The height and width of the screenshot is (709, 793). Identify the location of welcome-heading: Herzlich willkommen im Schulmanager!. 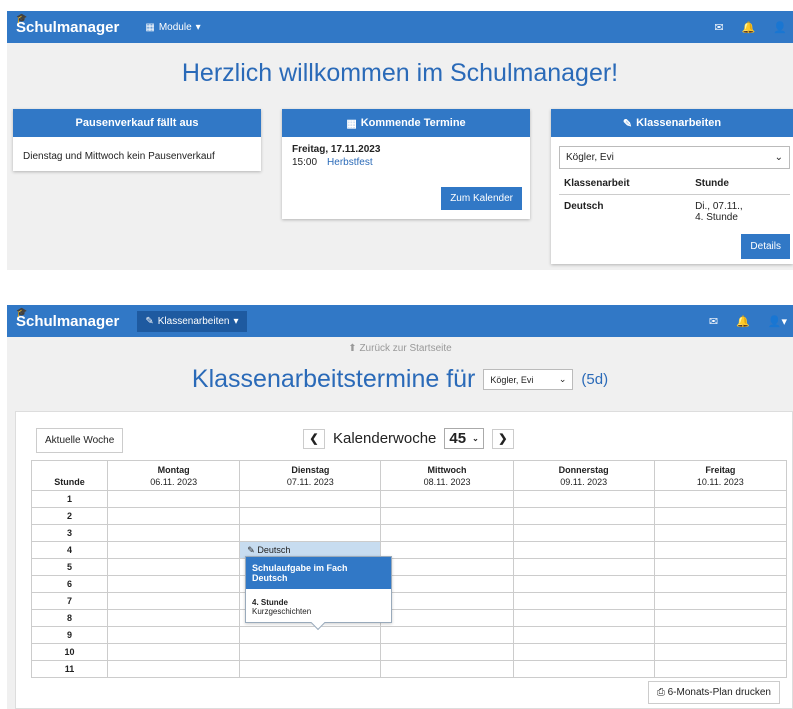
(400, 73).